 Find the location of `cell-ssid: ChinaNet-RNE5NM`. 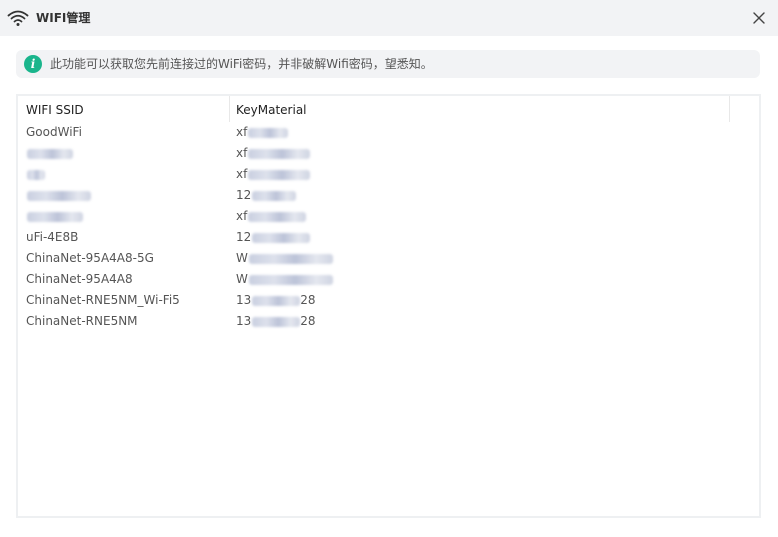

cell-ssid: ChinaNet-RNE5NM is located at coordinates (82, 321).